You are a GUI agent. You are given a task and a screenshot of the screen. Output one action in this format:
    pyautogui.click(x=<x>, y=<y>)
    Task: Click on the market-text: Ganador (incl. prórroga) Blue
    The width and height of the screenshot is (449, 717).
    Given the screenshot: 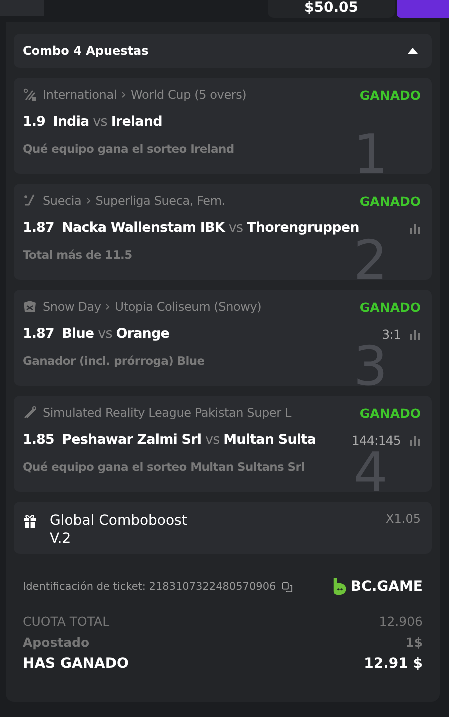 What is the action you would take?
    pyautogui.click(x=114, y=361)
    